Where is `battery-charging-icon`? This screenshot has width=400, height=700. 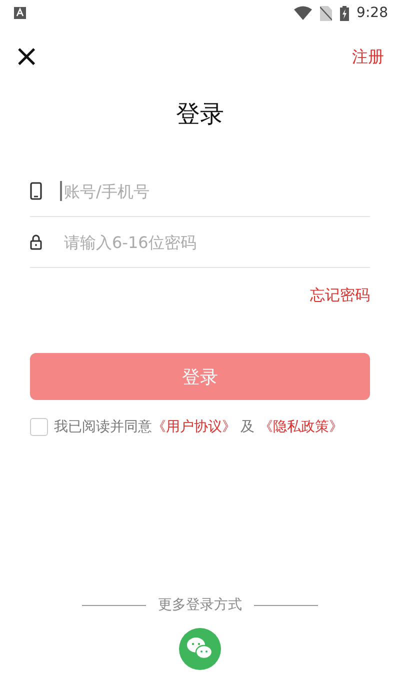 battery-charging-icon is located at coordinates (344, 13).